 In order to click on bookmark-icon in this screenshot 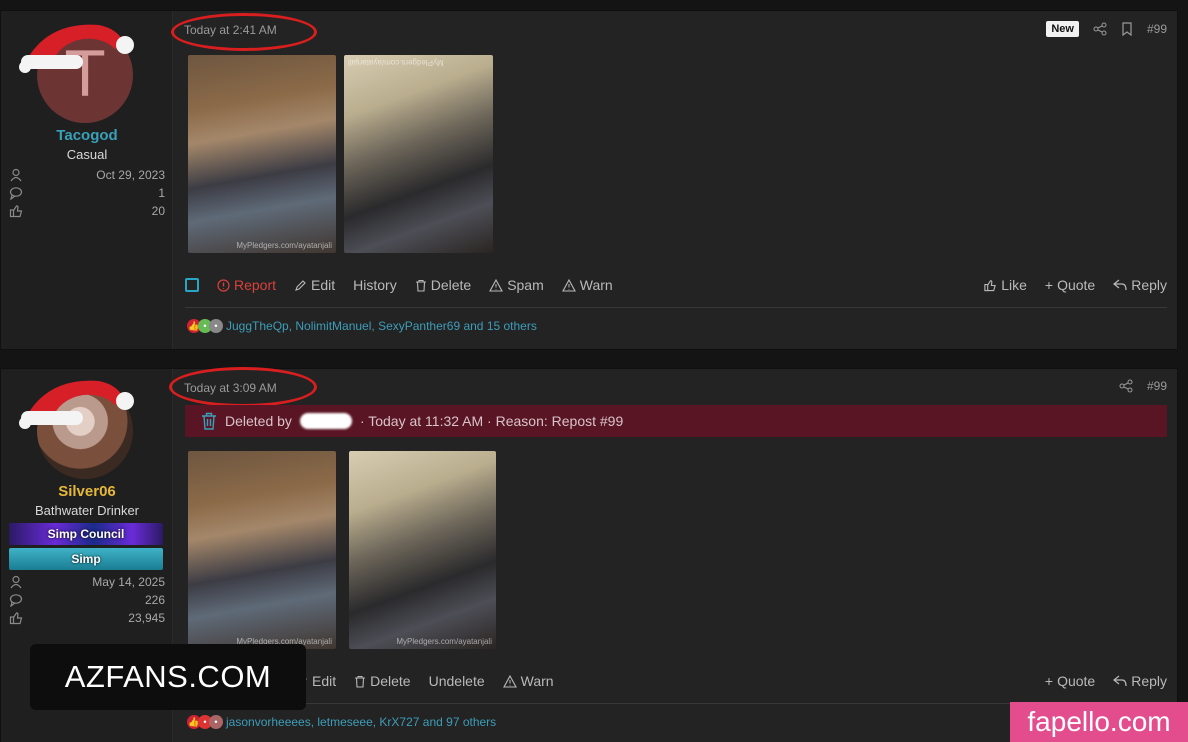, I will do `click(1127, 29)`.